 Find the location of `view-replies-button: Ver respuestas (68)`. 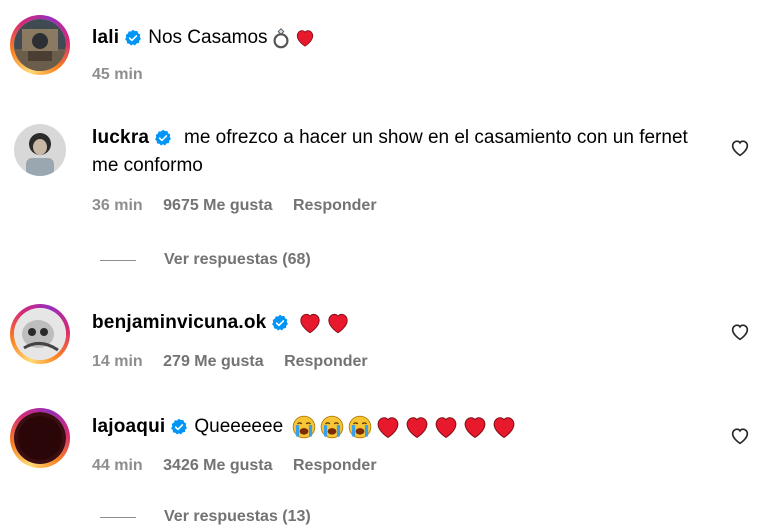

view-replies-button: Ver respuestas (68) is located at coordinates (205, 260).